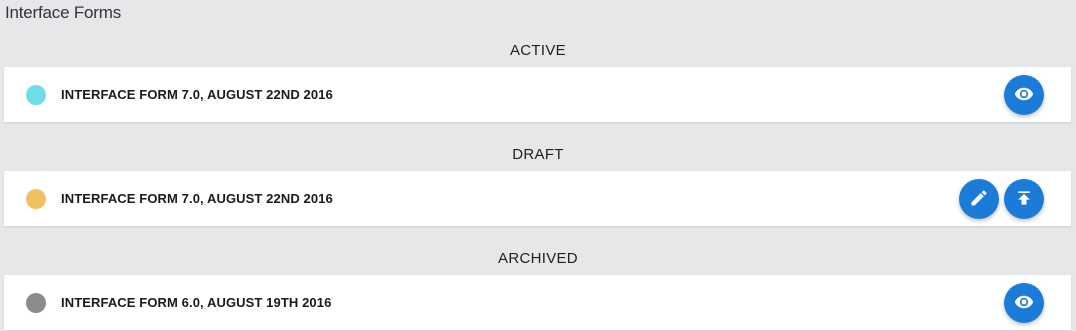 The height and width of the screenshot is (331, 1076). I want to click on section-heading-archived: ARCHIVED, so click(538, 258).